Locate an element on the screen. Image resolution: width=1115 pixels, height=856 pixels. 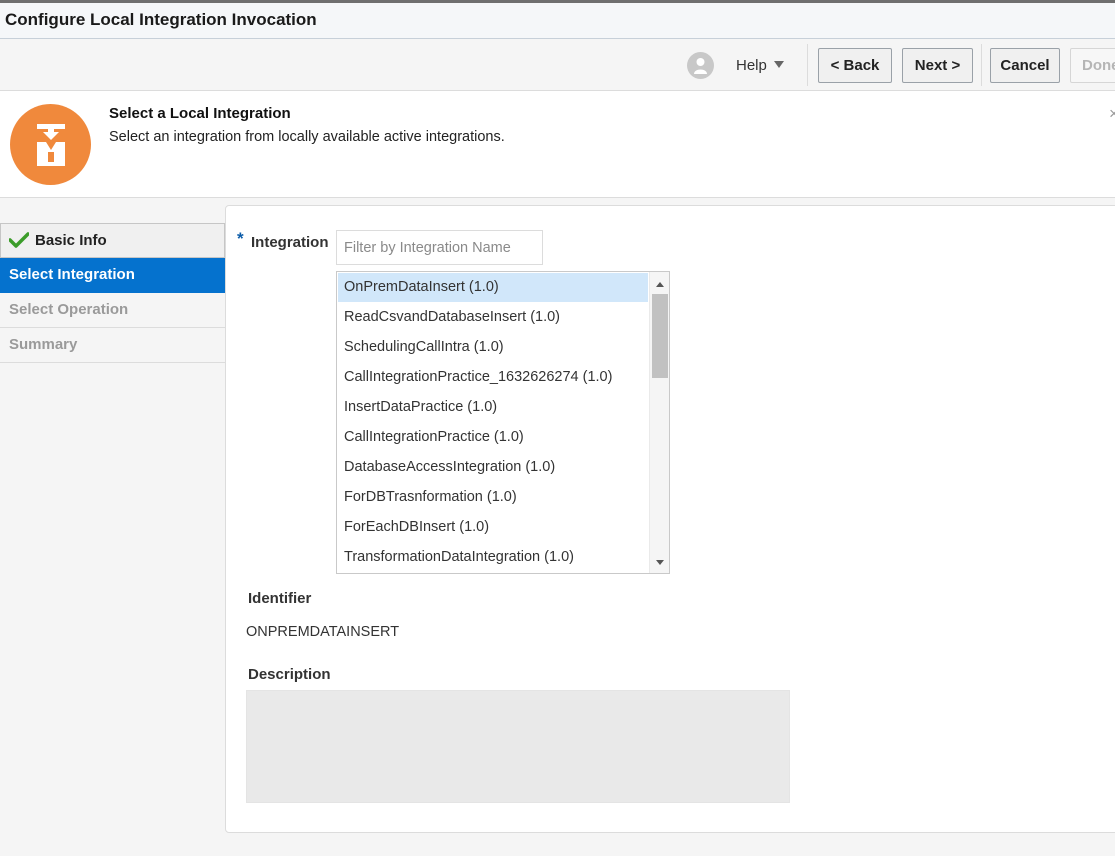
integration-option: SchedulingCallIntra (1.0) is located at coordinates (493, 347).